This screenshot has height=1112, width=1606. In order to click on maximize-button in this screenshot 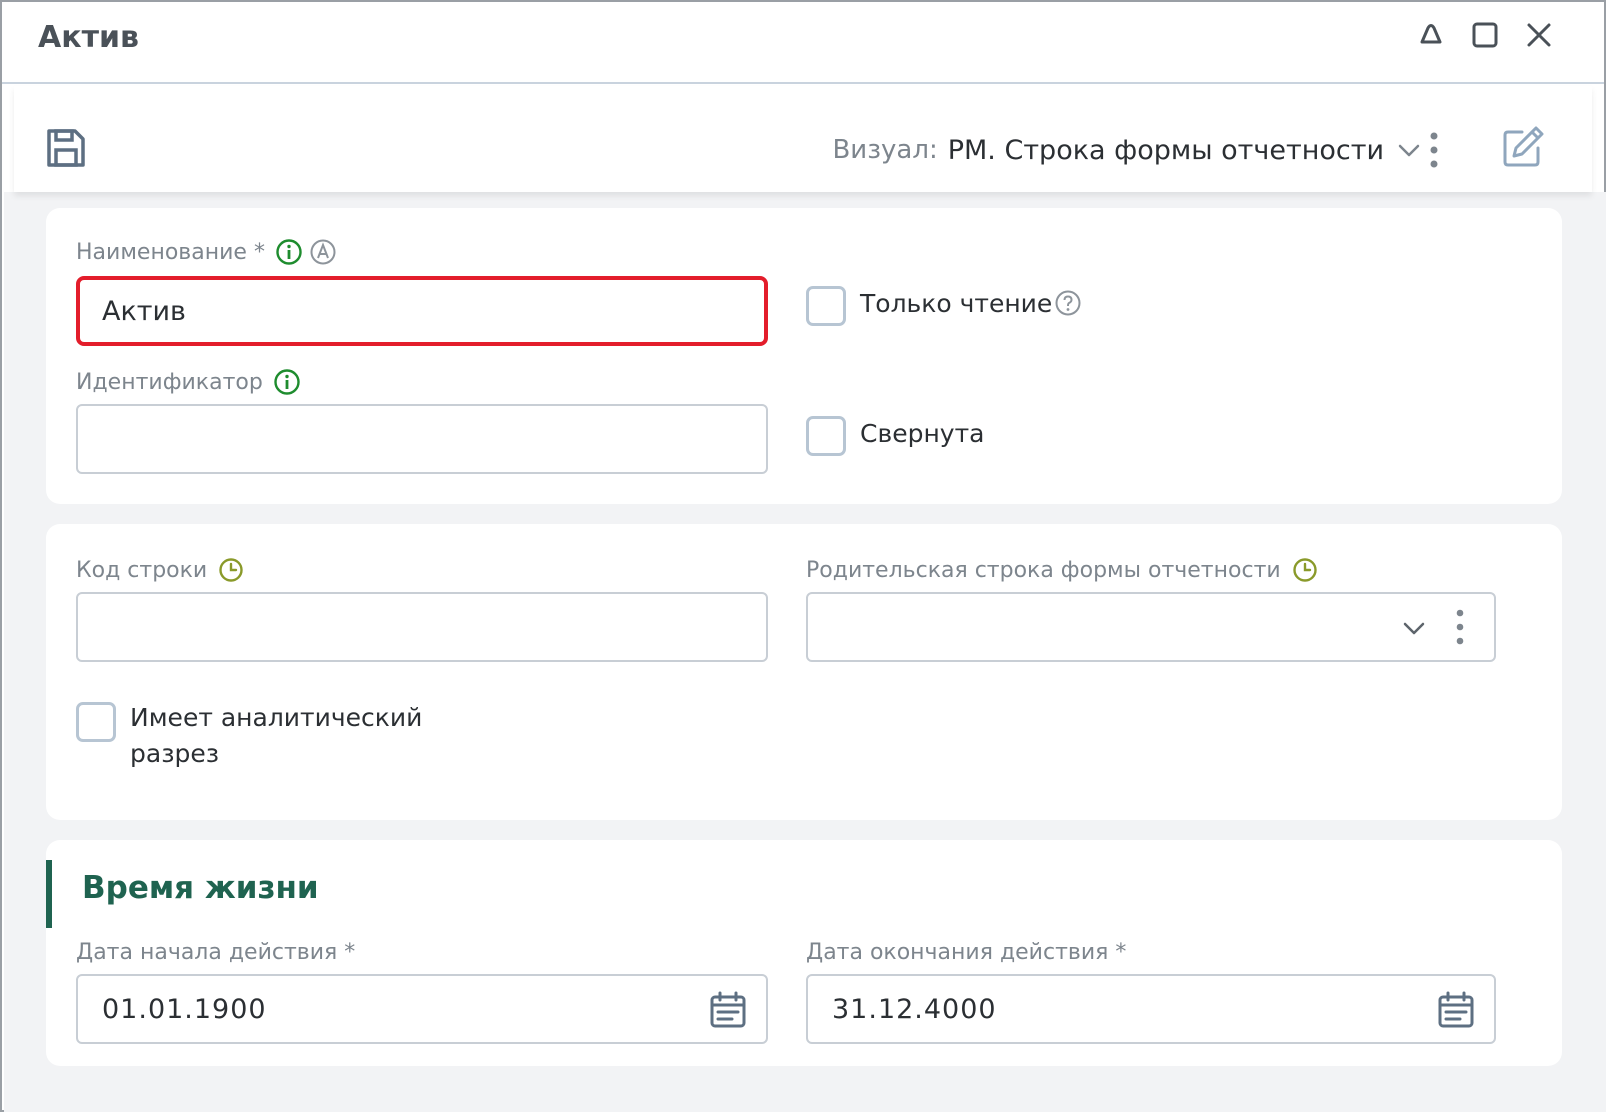, I will do `click(1485, 35)`.